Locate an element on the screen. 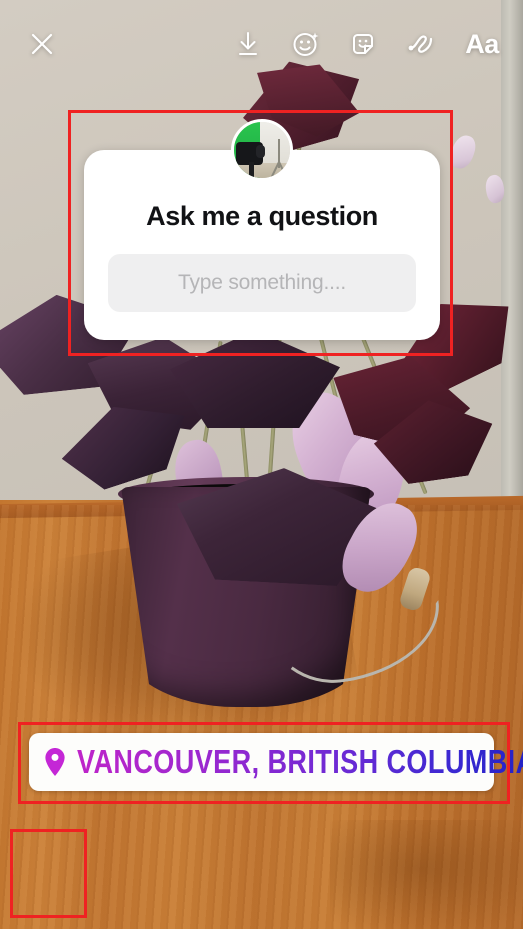  effects-face-icon is located at coordinates (306, 44).